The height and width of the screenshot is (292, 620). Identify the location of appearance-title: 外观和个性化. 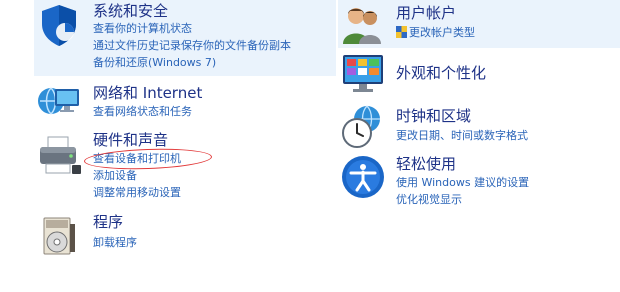
(441, 73).